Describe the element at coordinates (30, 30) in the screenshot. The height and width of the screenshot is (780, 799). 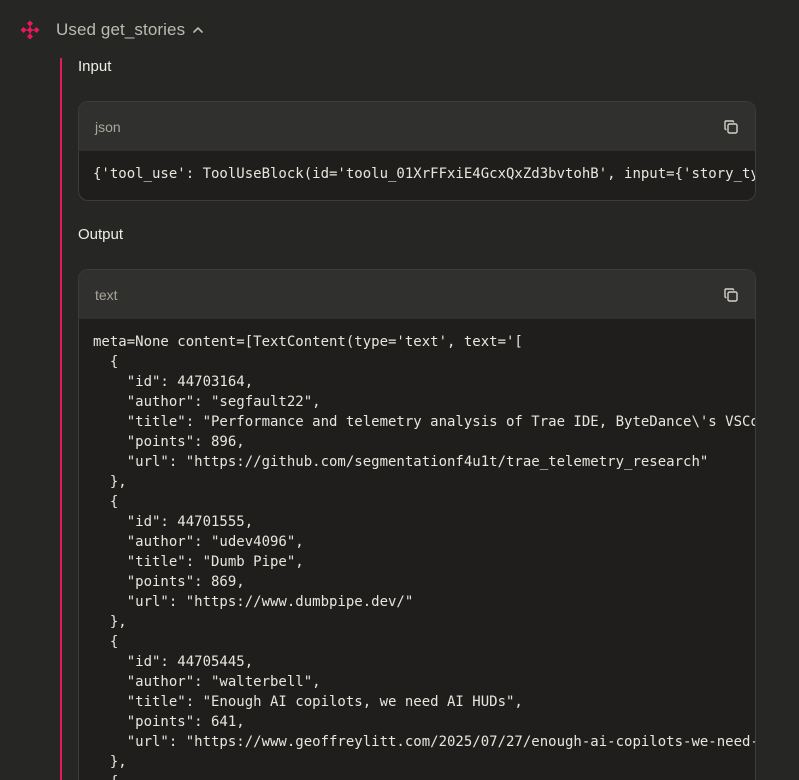
I see `tool-icon` at that location.